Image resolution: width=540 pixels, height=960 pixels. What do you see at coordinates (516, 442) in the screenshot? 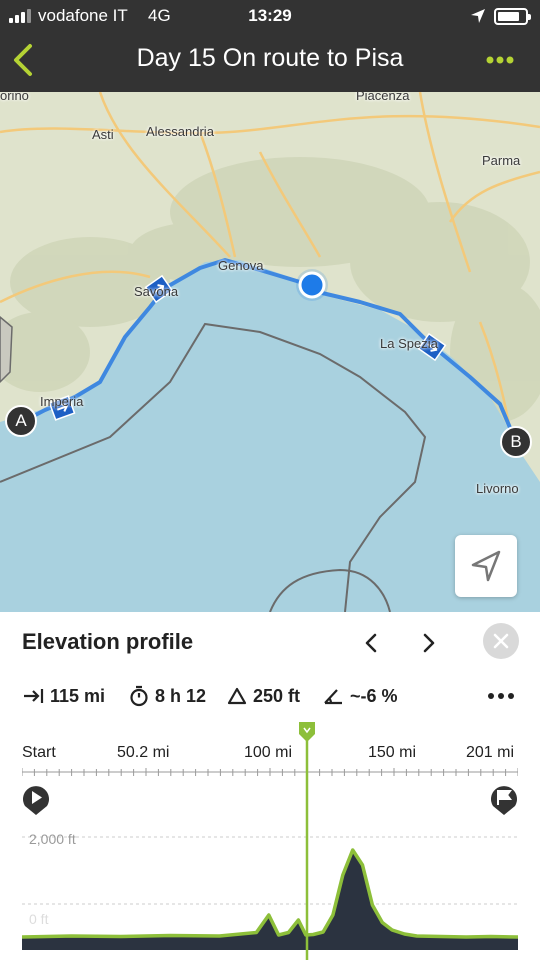
I see `route-end-marker: B` at bounding box center [516, 442].